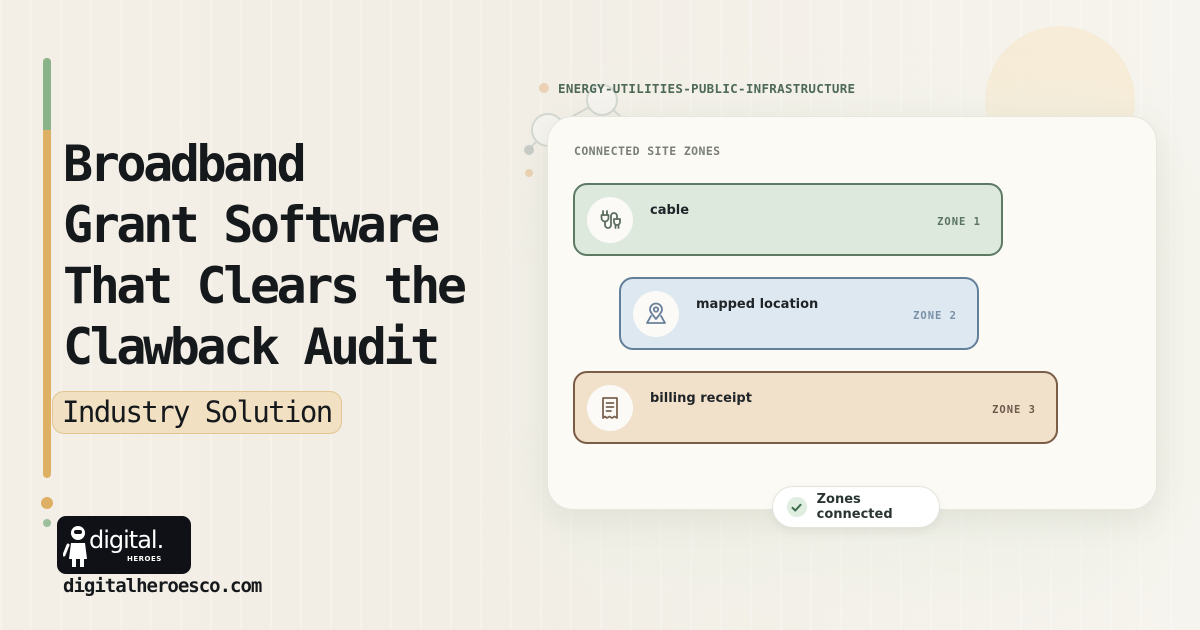 The image size is (1200, 630). What do you see at coordinates (670, 210) in the screenshot?
I see `zone-name: cable` at bounding box center [670, 210].